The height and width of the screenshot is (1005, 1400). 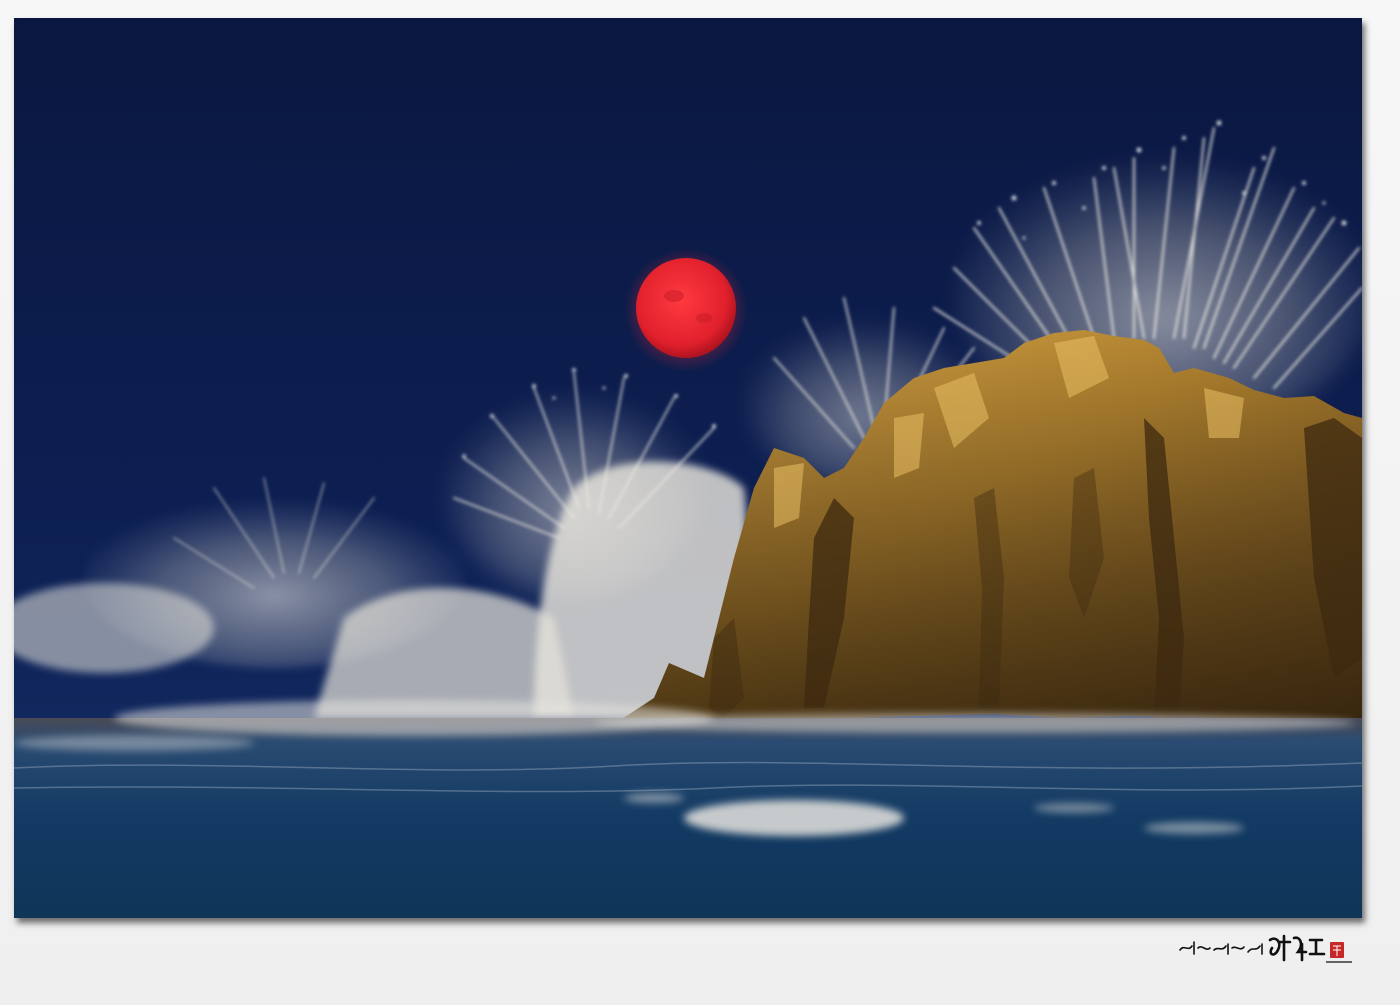 What do you see at coordinates (1266, 948) in the screenshot?
I see `artist-signature` at bounding box center [1266, 948].